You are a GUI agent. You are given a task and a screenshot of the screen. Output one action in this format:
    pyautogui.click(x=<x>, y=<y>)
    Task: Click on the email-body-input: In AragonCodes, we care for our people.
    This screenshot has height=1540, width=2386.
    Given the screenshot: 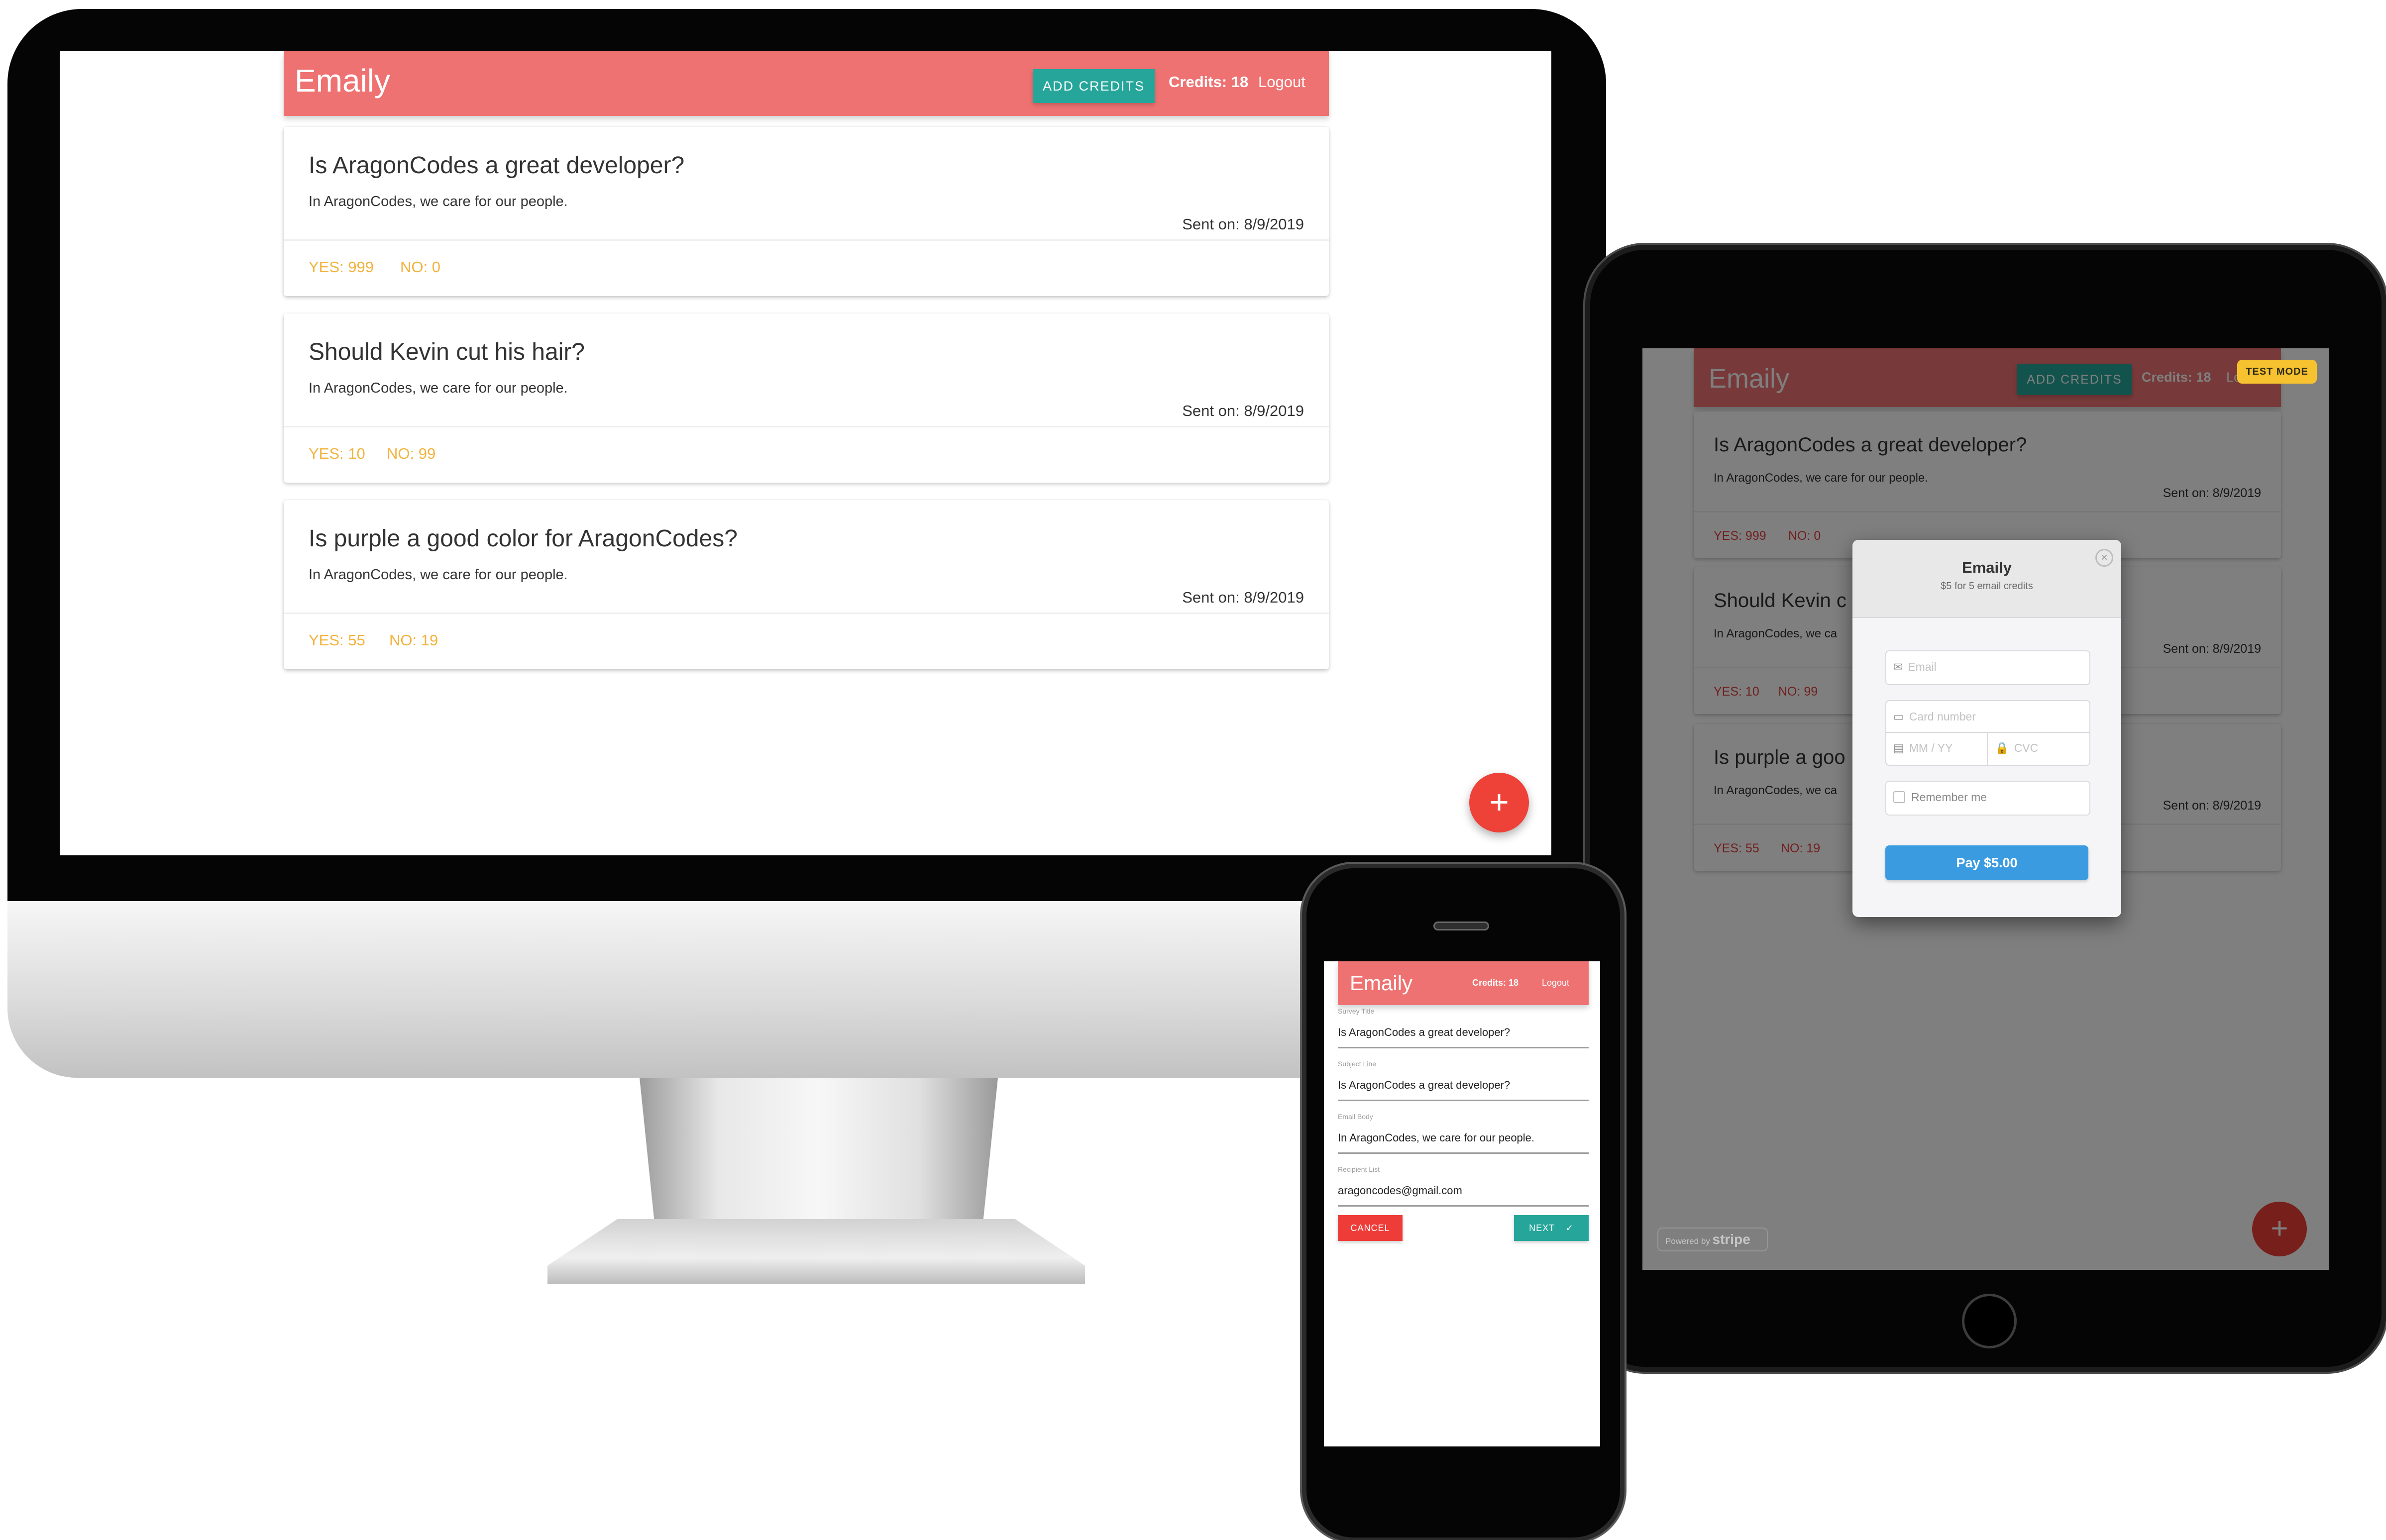 What is the action you would take?
    pyautogui.click(x=1436, y=1137)
    